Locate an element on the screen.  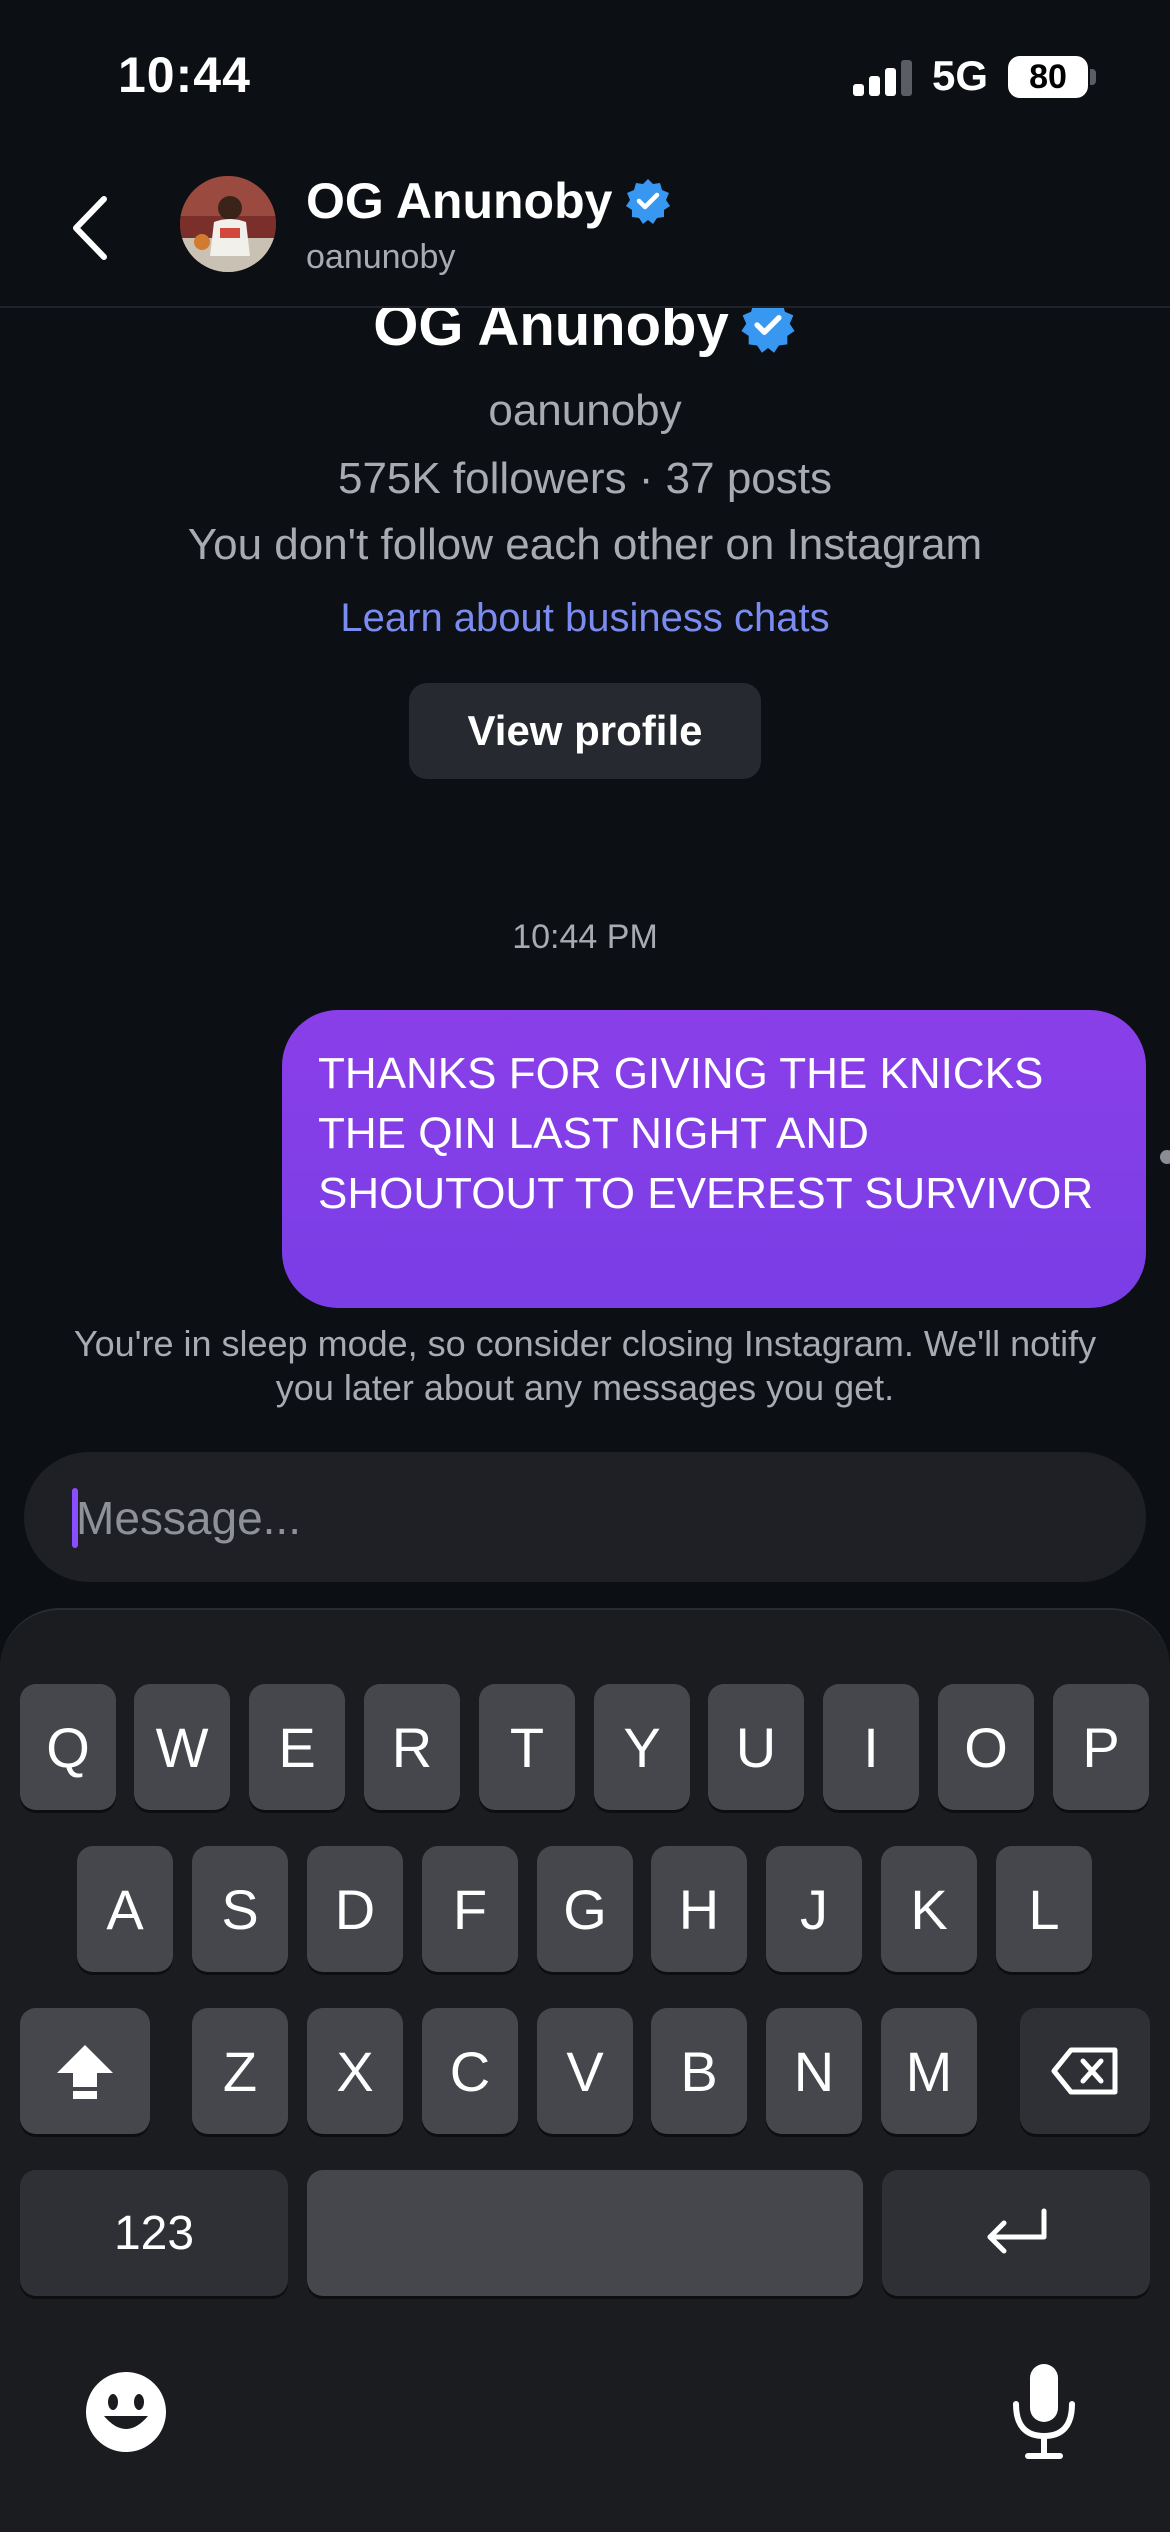
key-s: S is located at coordinates (240, 1909).